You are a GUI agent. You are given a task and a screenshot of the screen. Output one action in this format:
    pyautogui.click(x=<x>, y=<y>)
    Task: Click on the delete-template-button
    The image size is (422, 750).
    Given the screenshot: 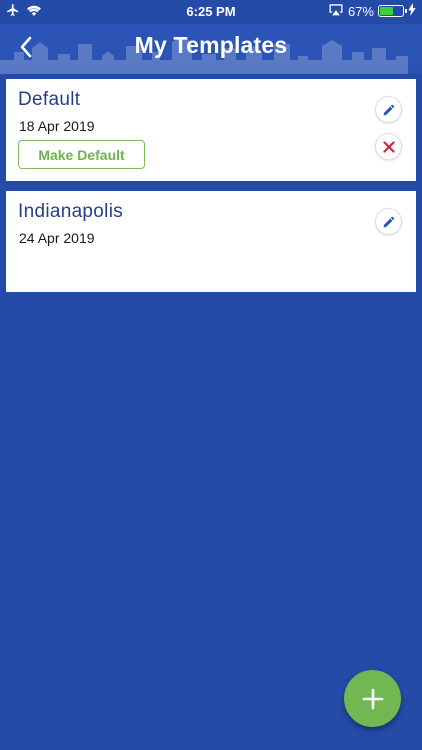 What is the action you would take?
    pyautogui.click(x=388, y=146)
    